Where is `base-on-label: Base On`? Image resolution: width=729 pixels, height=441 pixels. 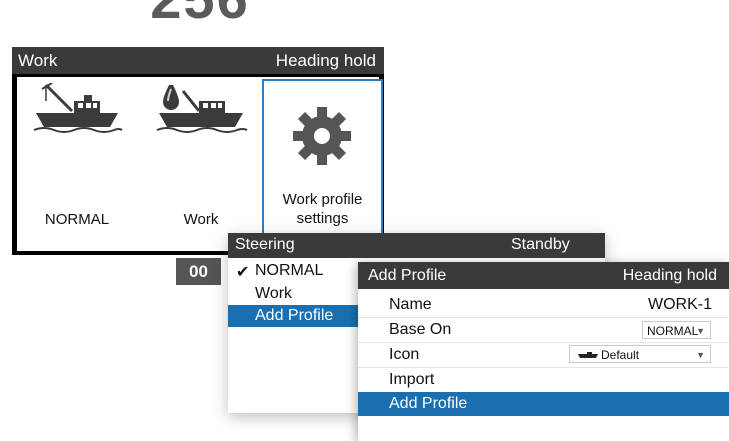
base-on-label: Base On is located at coordinates (420, 329).